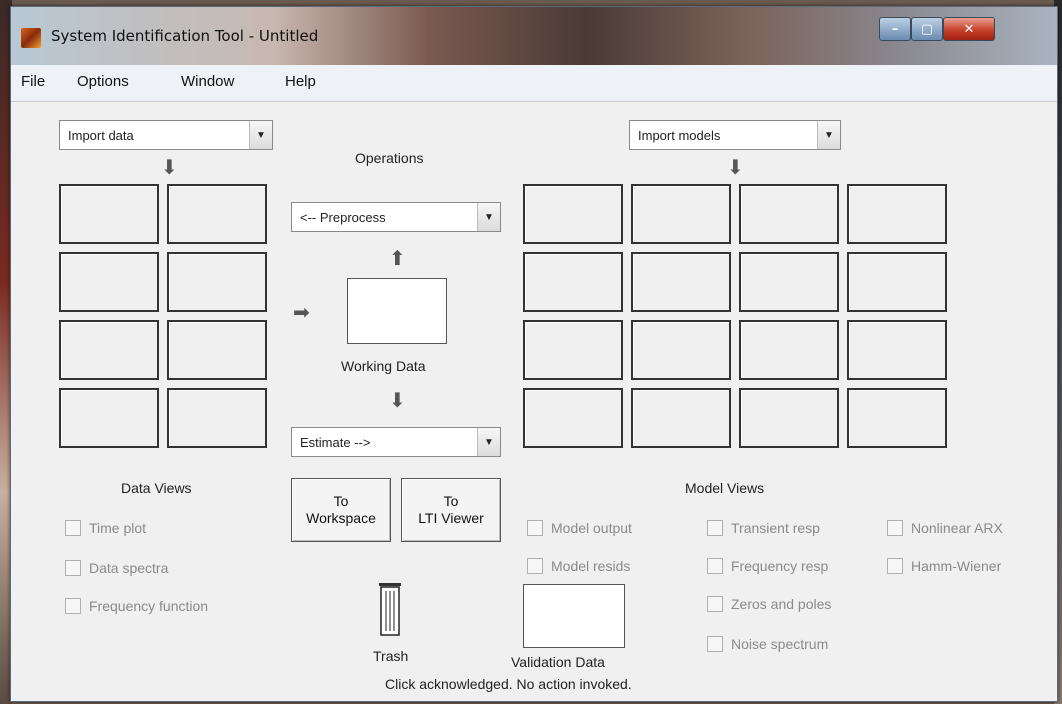  What do you see at coordinates (969, 29) in the screenshot?
I see `close-button: ✕` at bounding box center [969, 29].